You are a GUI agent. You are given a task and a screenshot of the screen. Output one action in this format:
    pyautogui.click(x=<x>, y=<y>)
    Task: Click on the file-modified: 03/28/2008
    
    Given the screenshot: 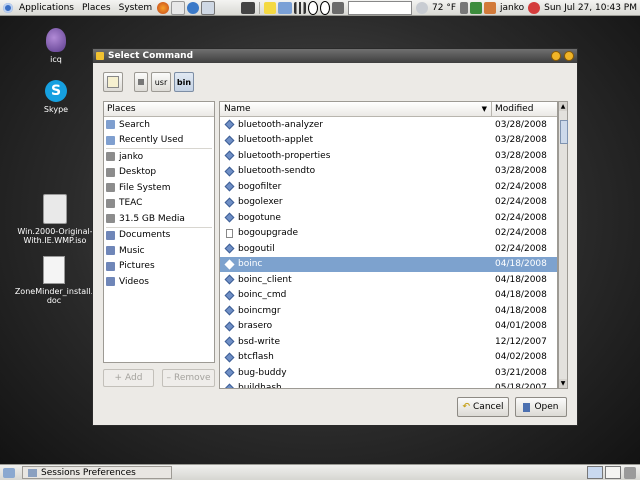 What is the action you would take?
    pyautogui.click(x=521, y=140)
    